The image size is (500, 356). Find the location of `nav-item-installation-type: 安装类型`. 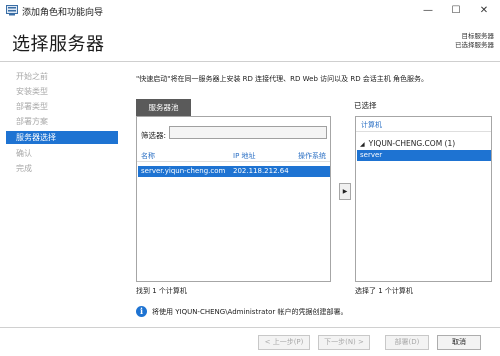

nav-item-installation-type: 安装类型 is located at coordinates (32, 91).